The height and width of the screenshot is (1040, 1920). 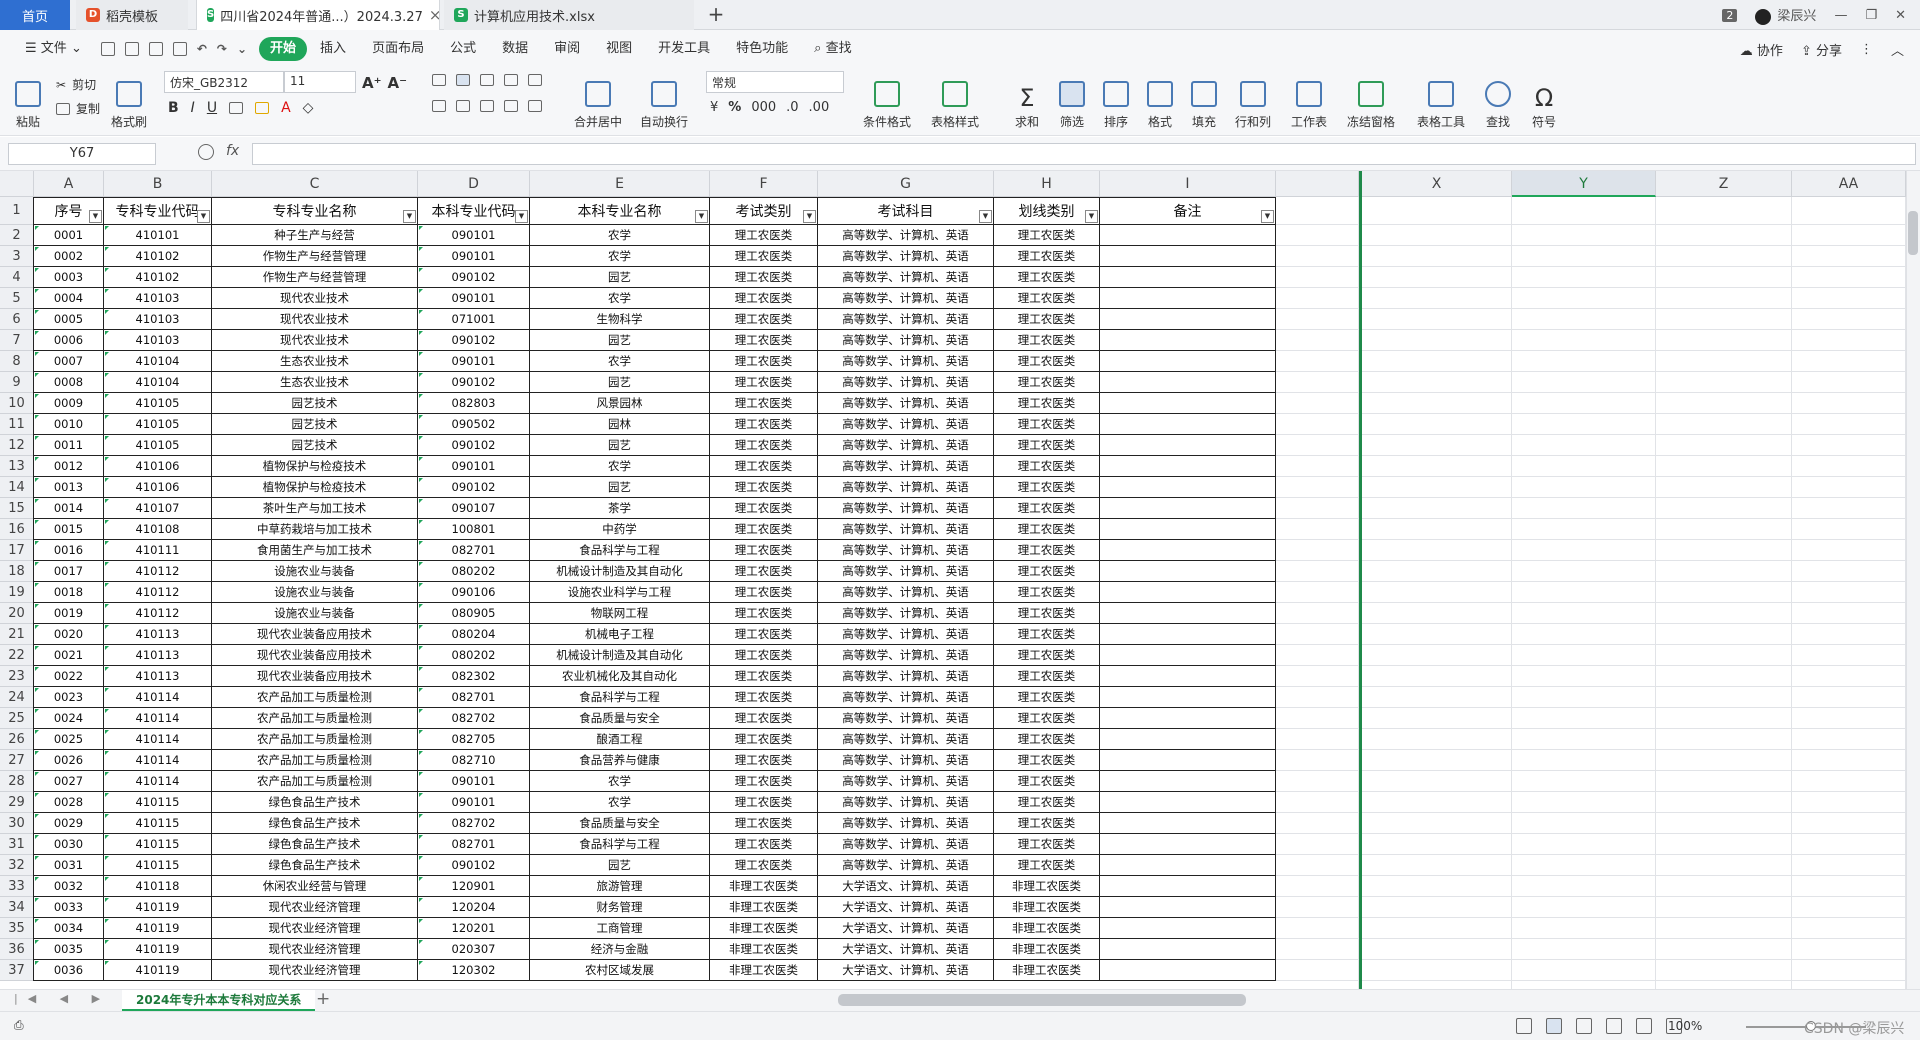 I want to click on table-cell: 园艺技术, so click(x=315, y=403).